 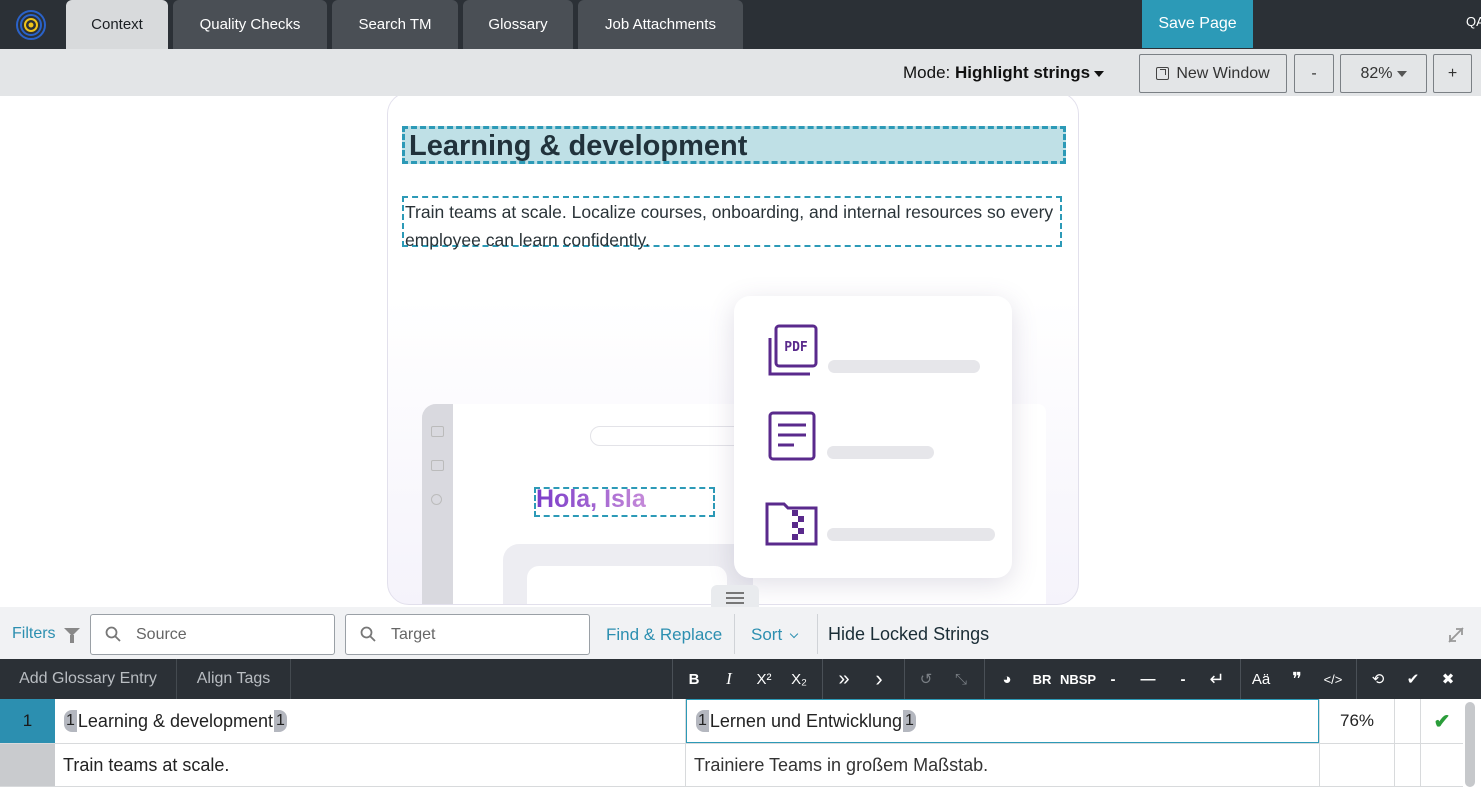 What do you see at coordinates (1217, 679) in the screenshot?
I see `insert-return-button: ↵` at bounding box center [1217, 679].